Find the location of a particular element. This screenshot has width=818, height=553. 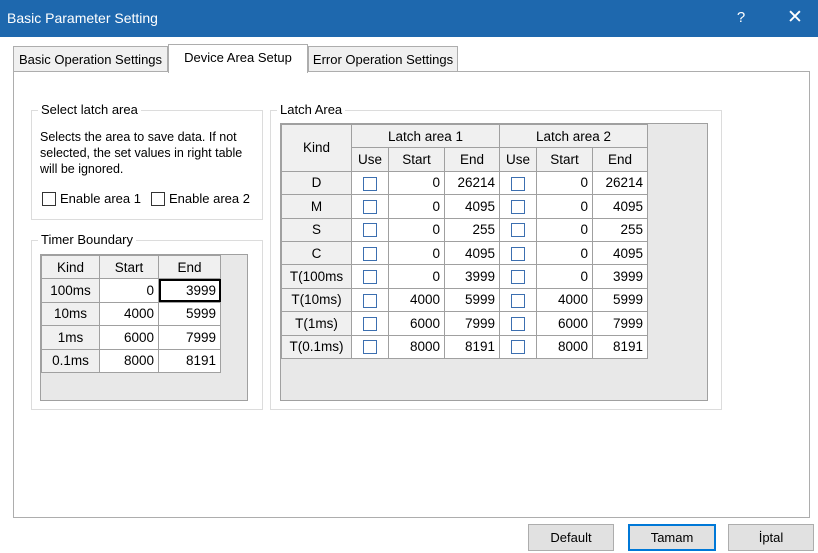

tab-device-area-setup: Device Area Setup is located at coordinates (238, 58).